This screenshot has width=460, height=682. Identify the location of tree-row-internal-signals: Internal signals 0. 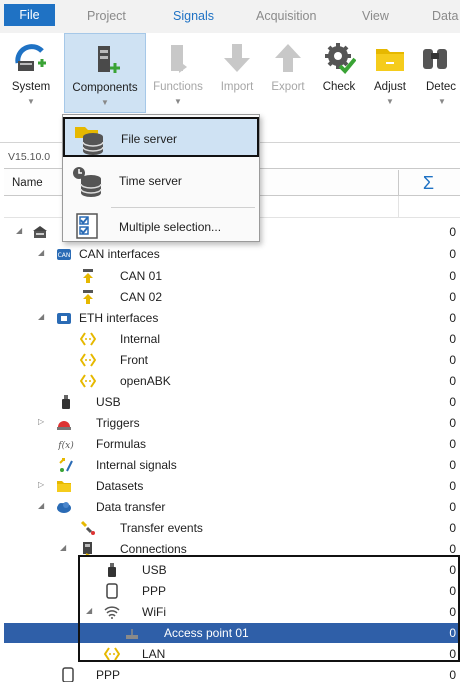
(232, 465).